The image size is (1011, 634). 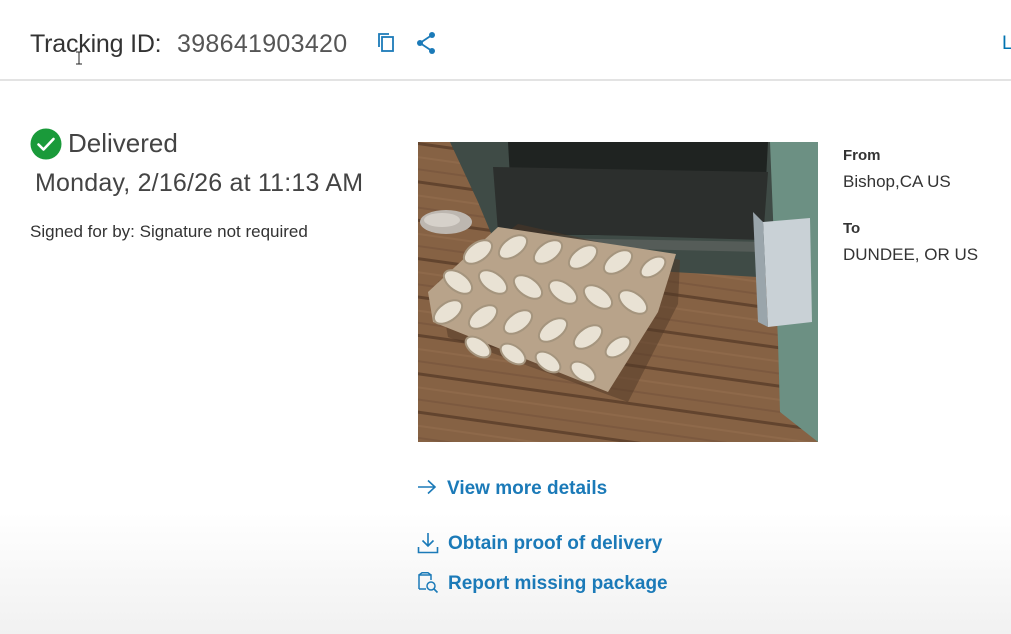 What do you see at coordinates (169, 231) in the screenshot?
I see `signed-for-by: Signed for by: Signature not required` at bounding box center [169, 231].